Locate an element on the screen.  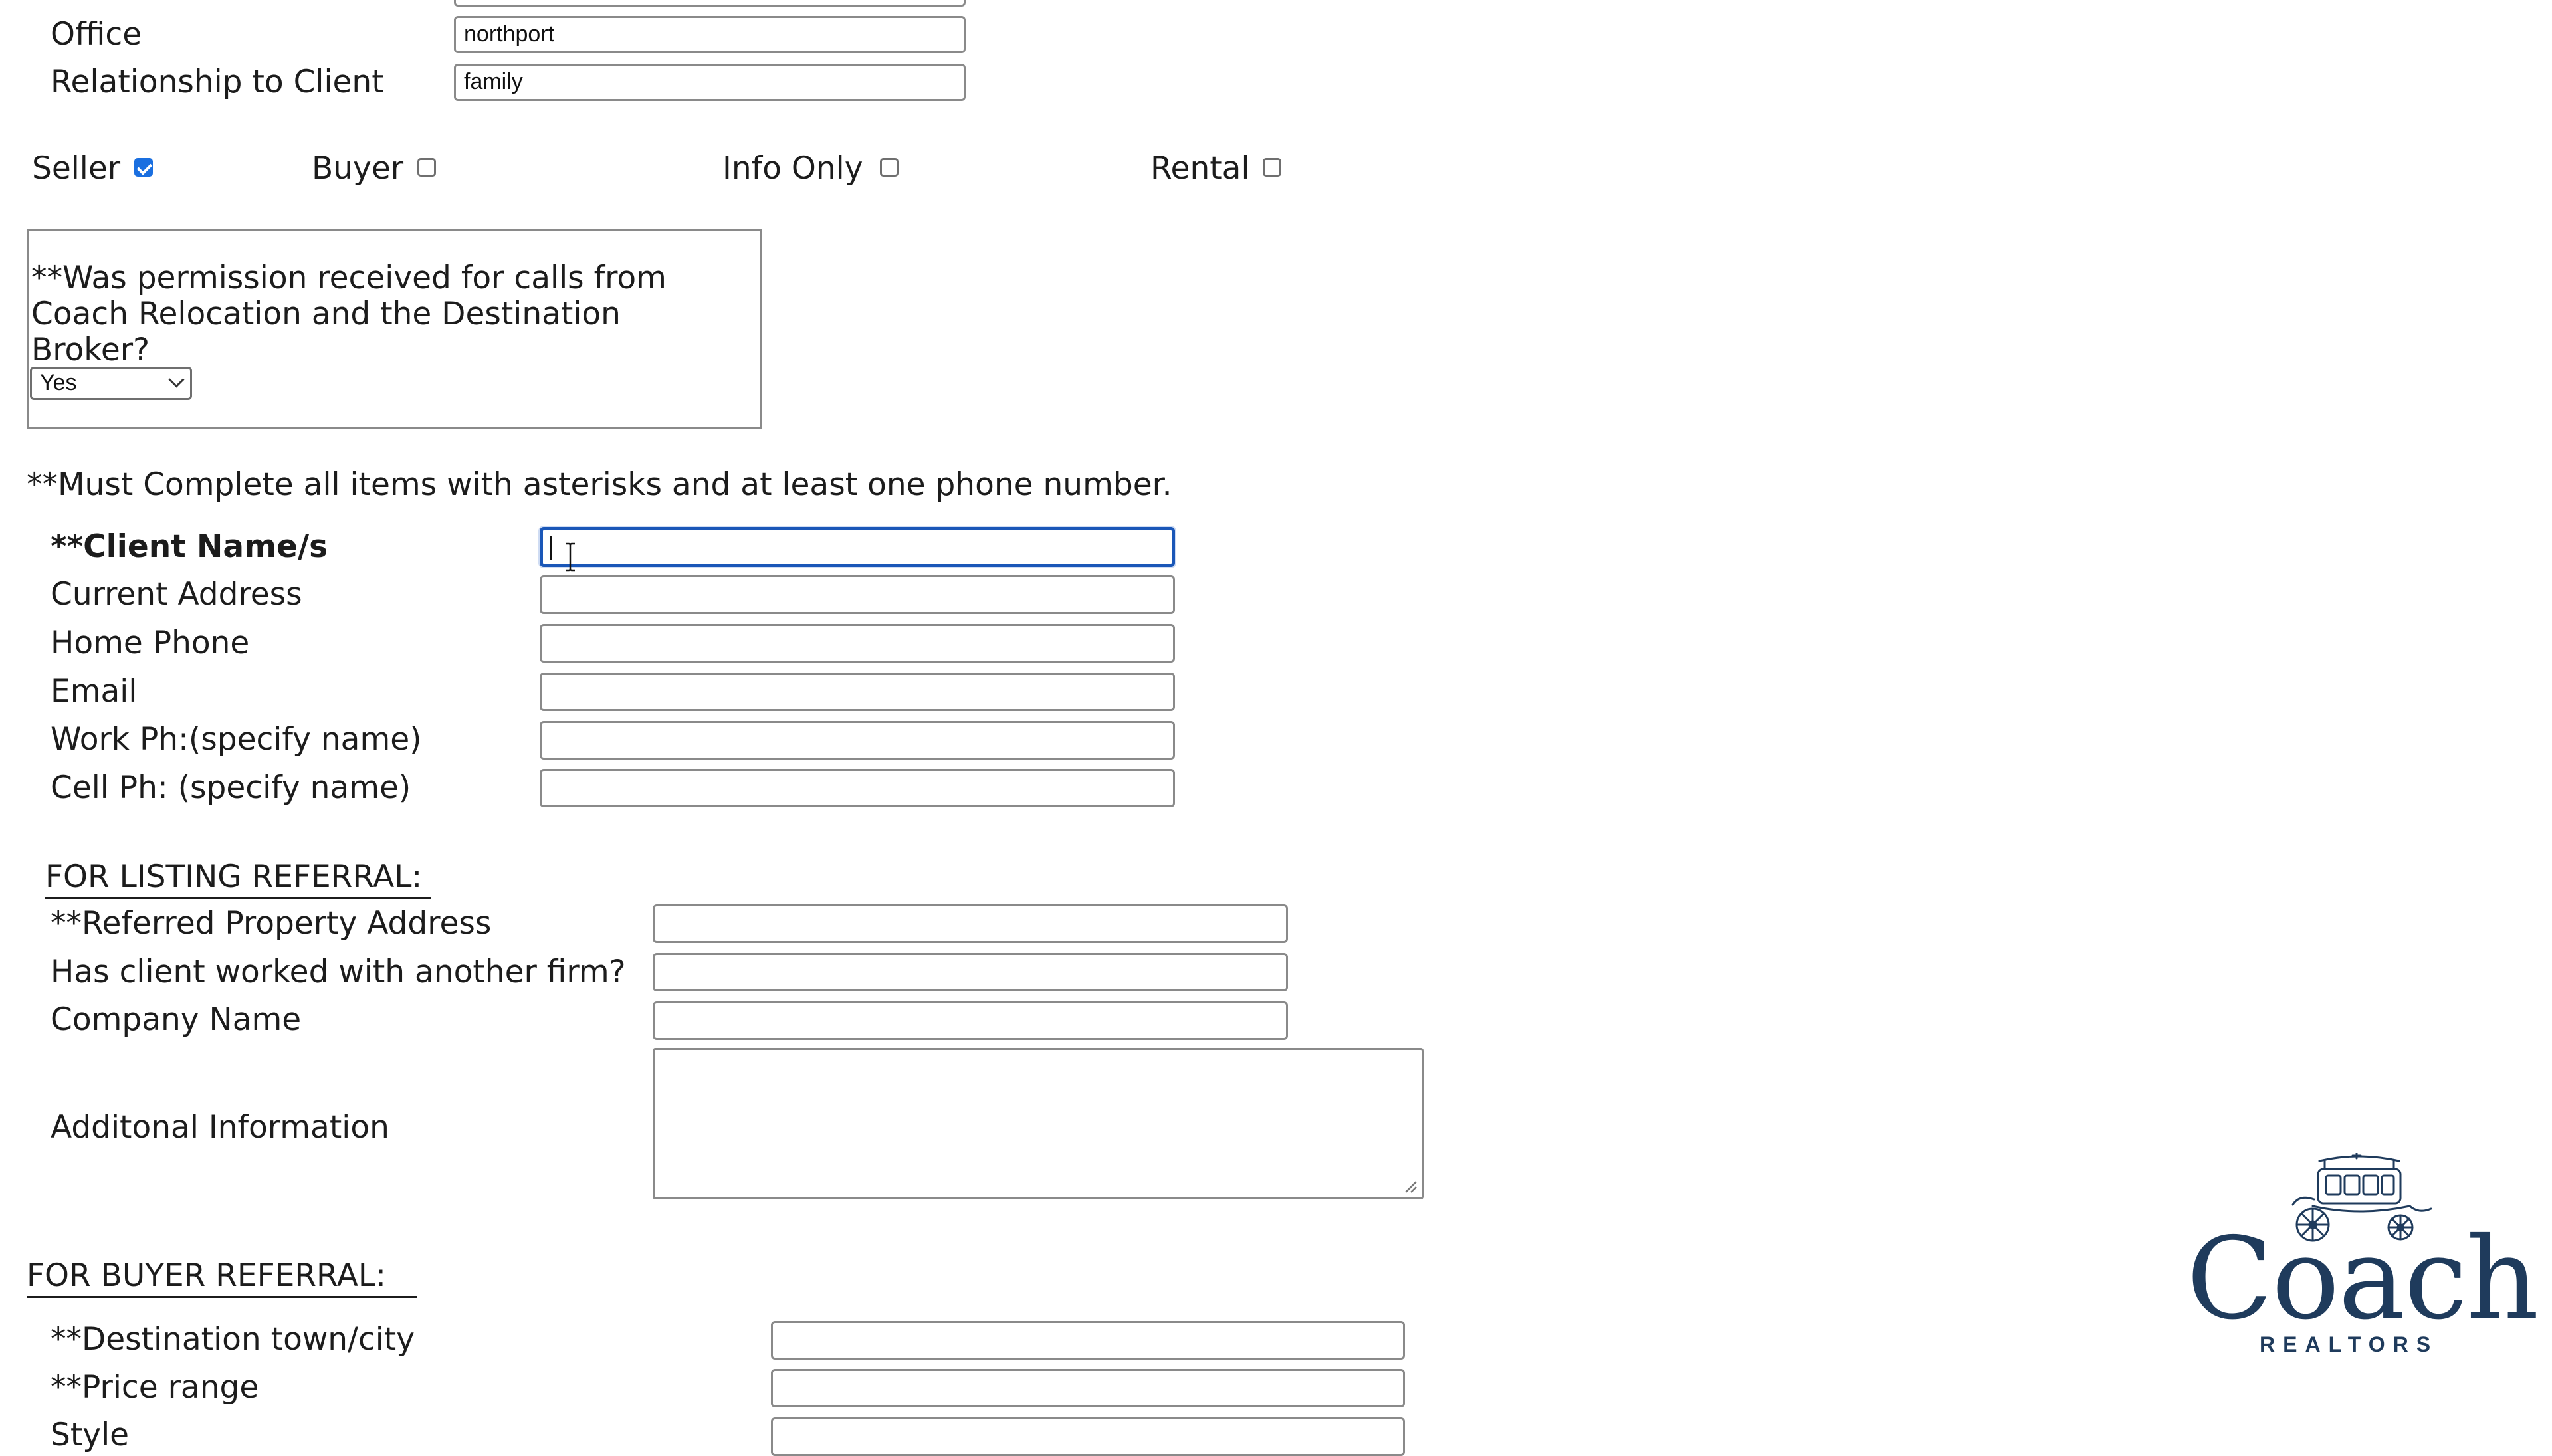
company-name-input is located at coordinates (971, 1020).